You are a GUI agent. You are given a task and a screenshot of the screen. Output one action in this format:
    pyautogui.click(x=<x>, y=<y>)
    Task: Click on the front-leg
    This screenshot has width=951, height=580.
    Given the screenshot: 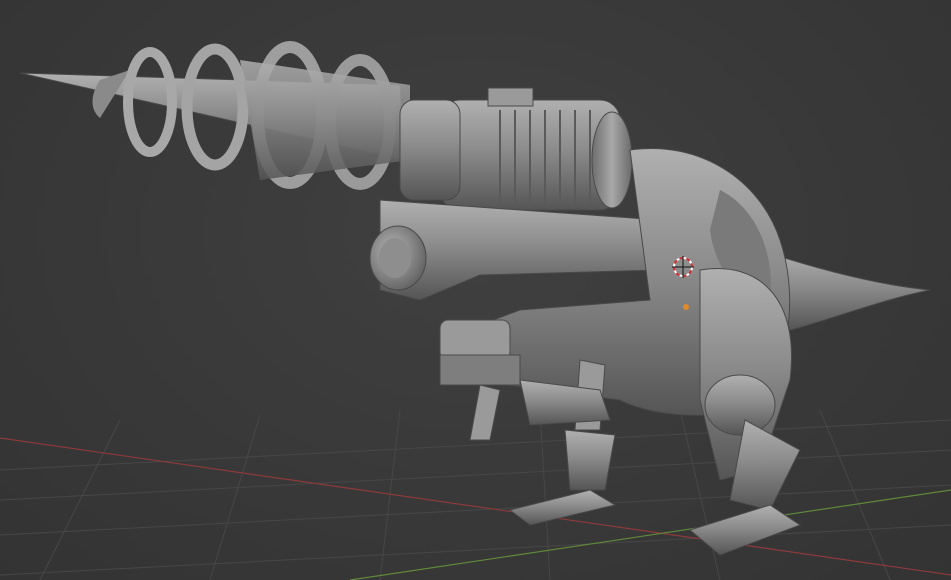 What is the action you would take?
    pyautogui.click(x=562, y=452)
    